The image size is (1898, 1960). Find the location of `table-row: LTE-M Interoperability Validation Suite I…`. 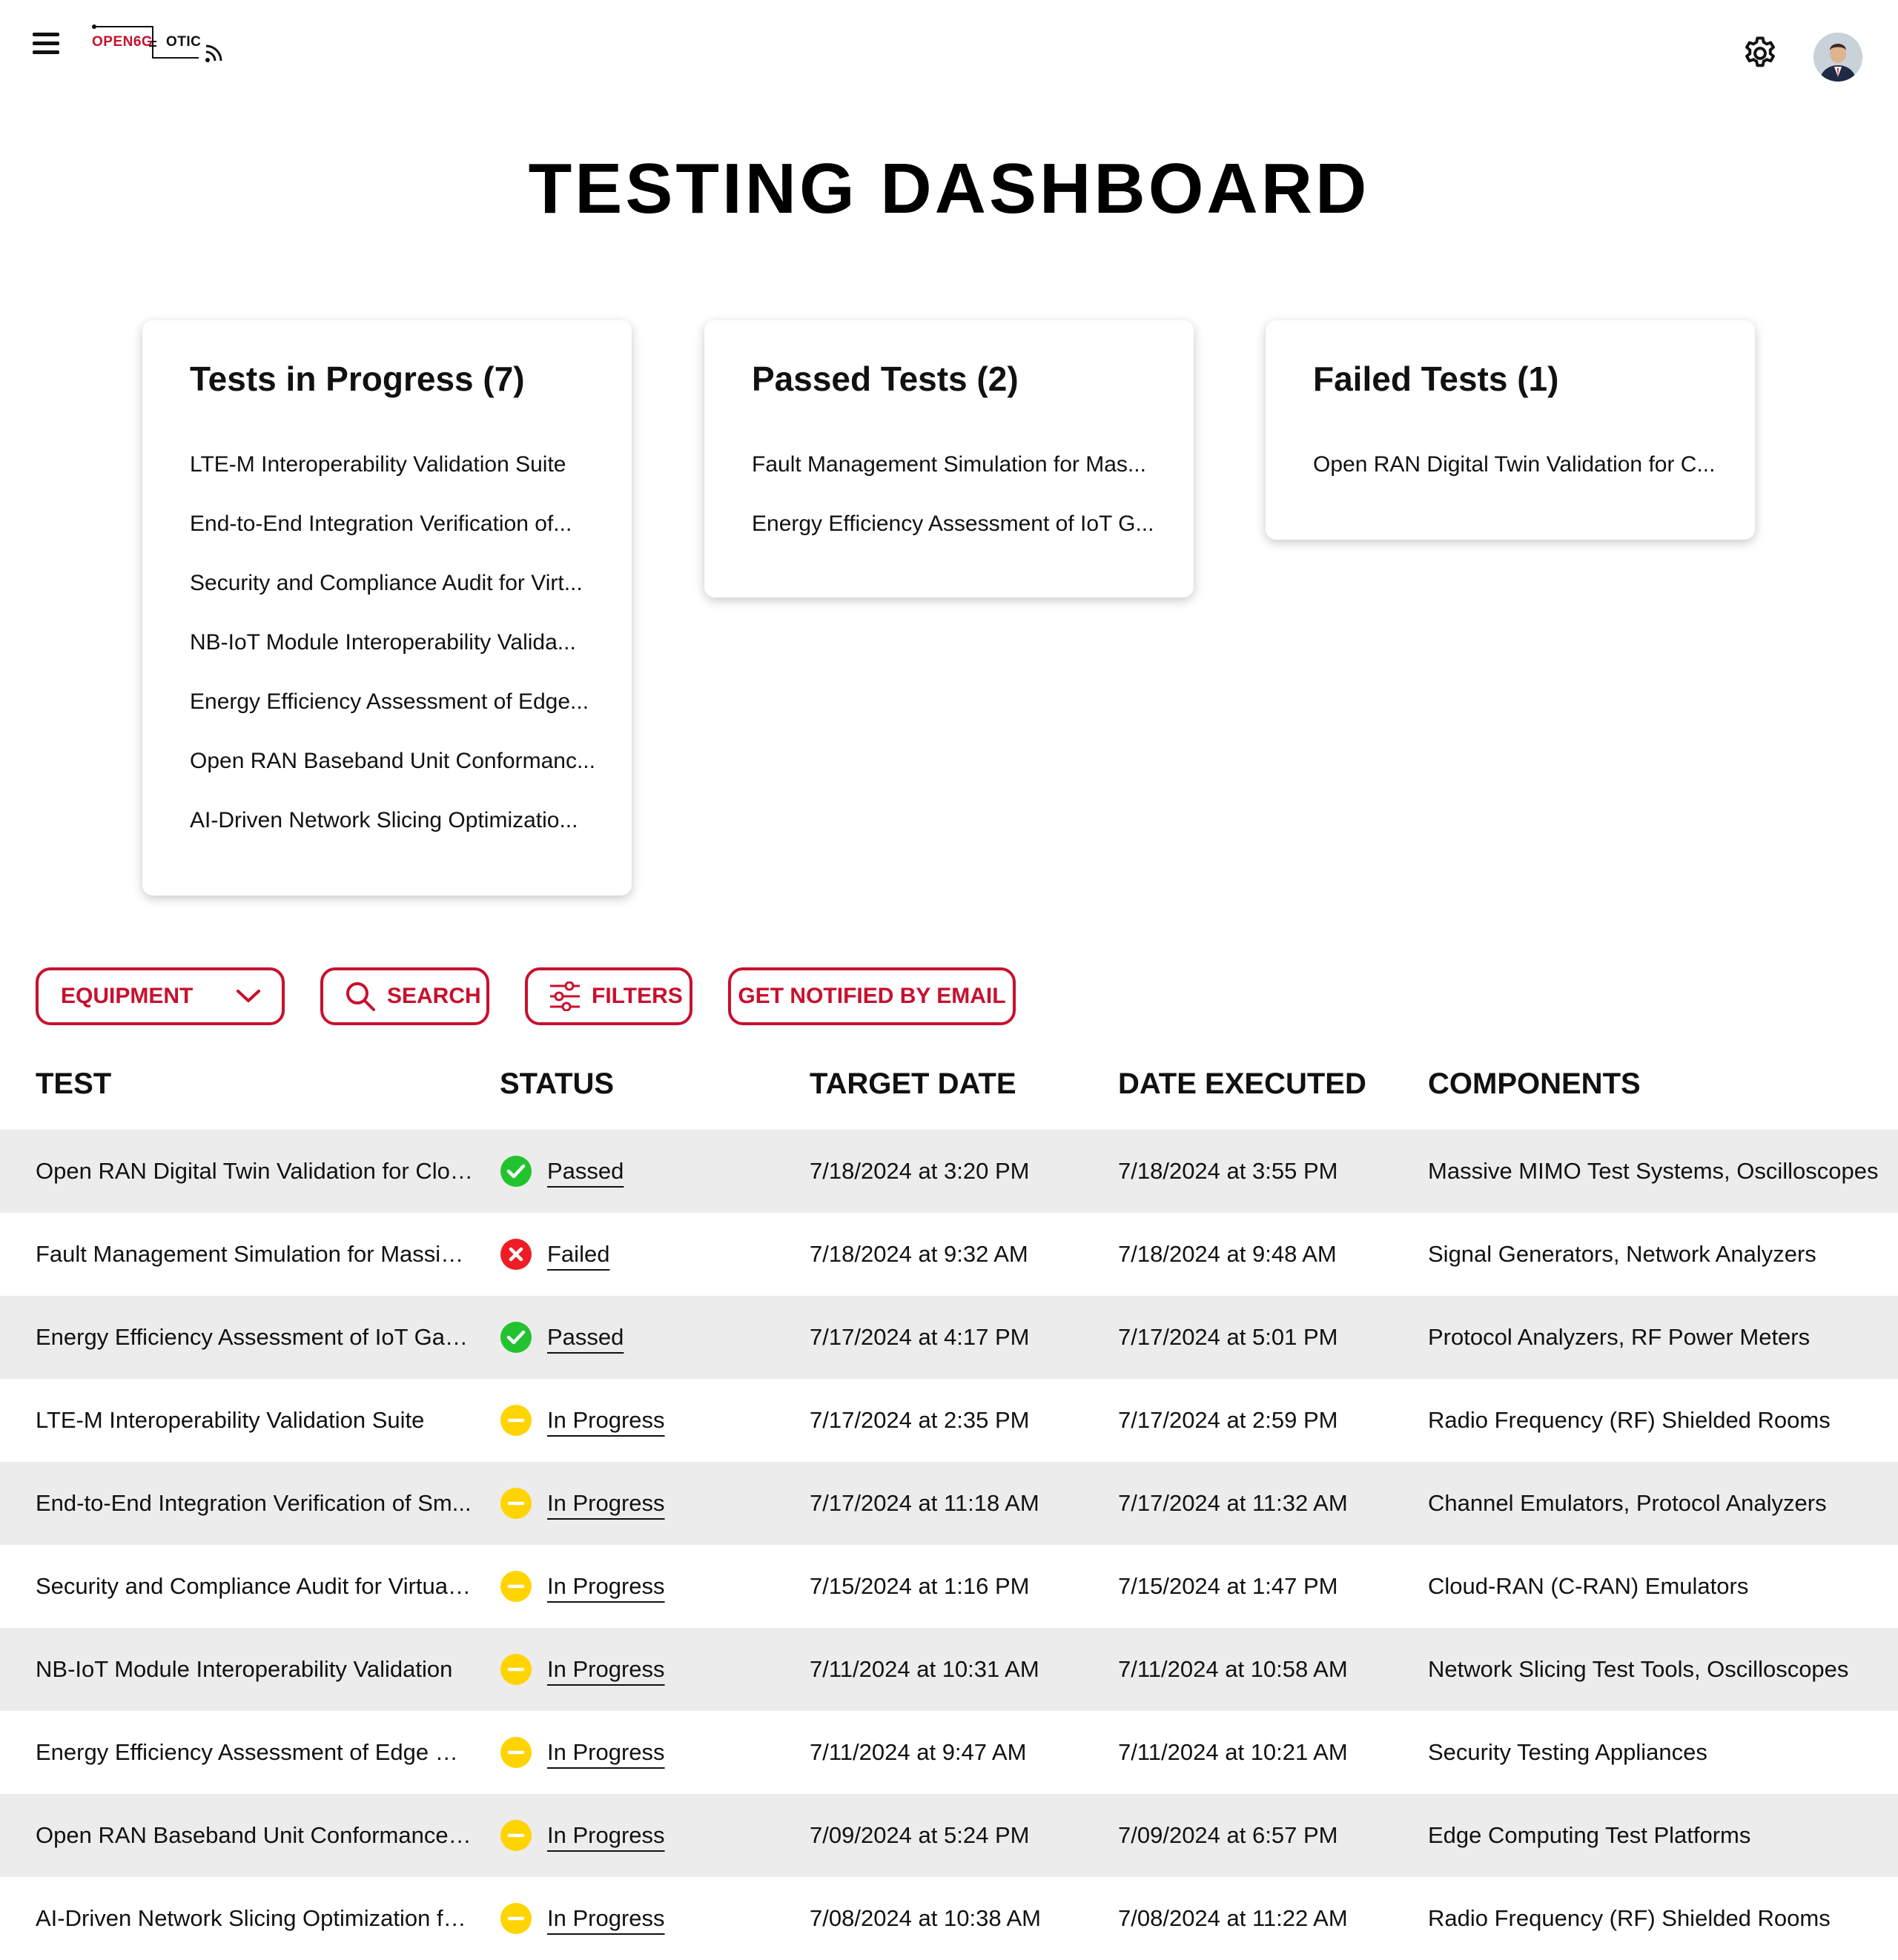

table-row: LTE-M Interoperability Validation Suite I… is located at coordinates (949, 1420).